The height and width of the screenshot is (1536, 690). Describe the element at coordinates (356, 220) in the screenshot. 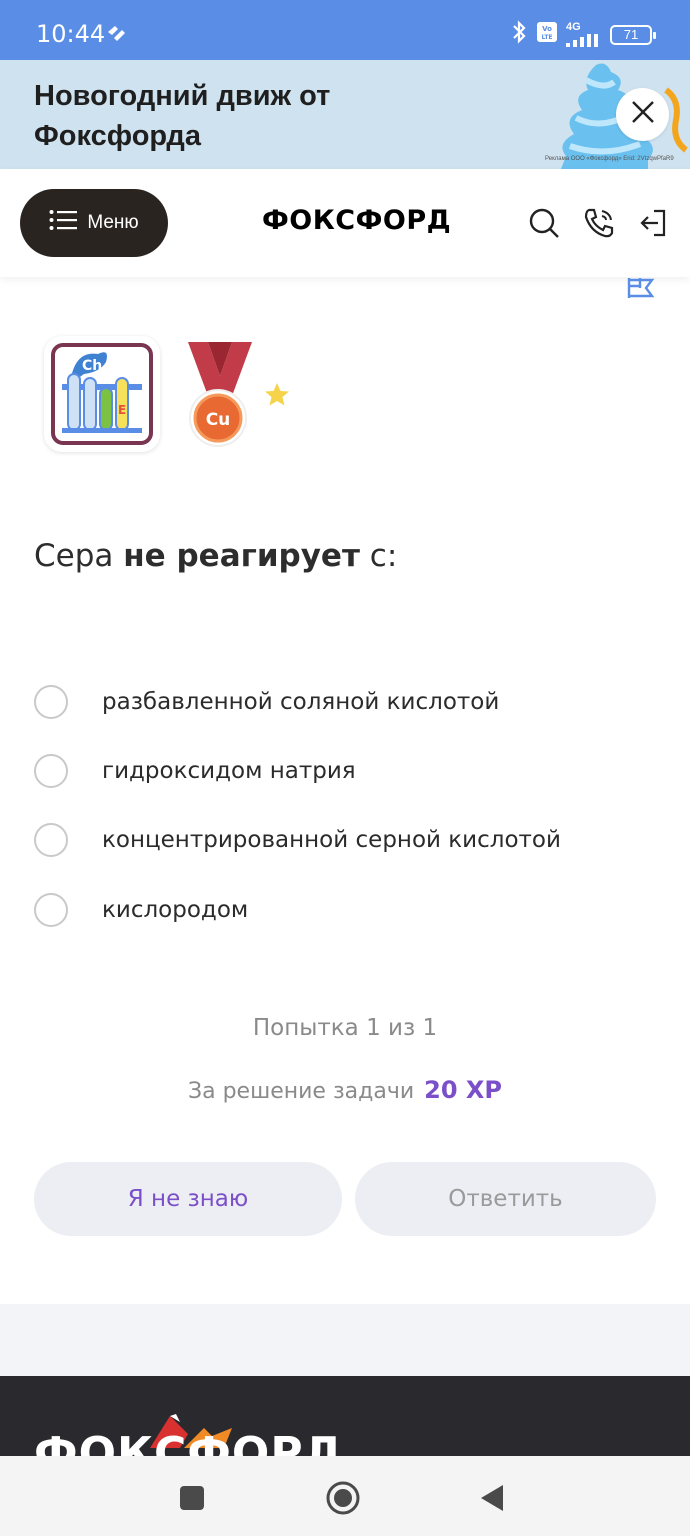

I see `site-logo: ФОКСФОРД` at that location.